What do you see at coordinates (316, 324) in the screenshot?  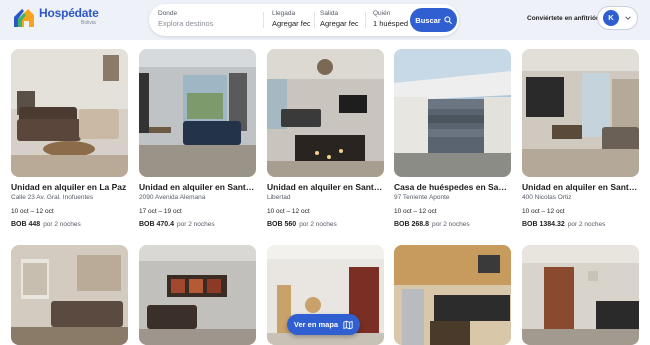 I see `view-map-label: Ver en mapa` at bounding box center [316, 324].